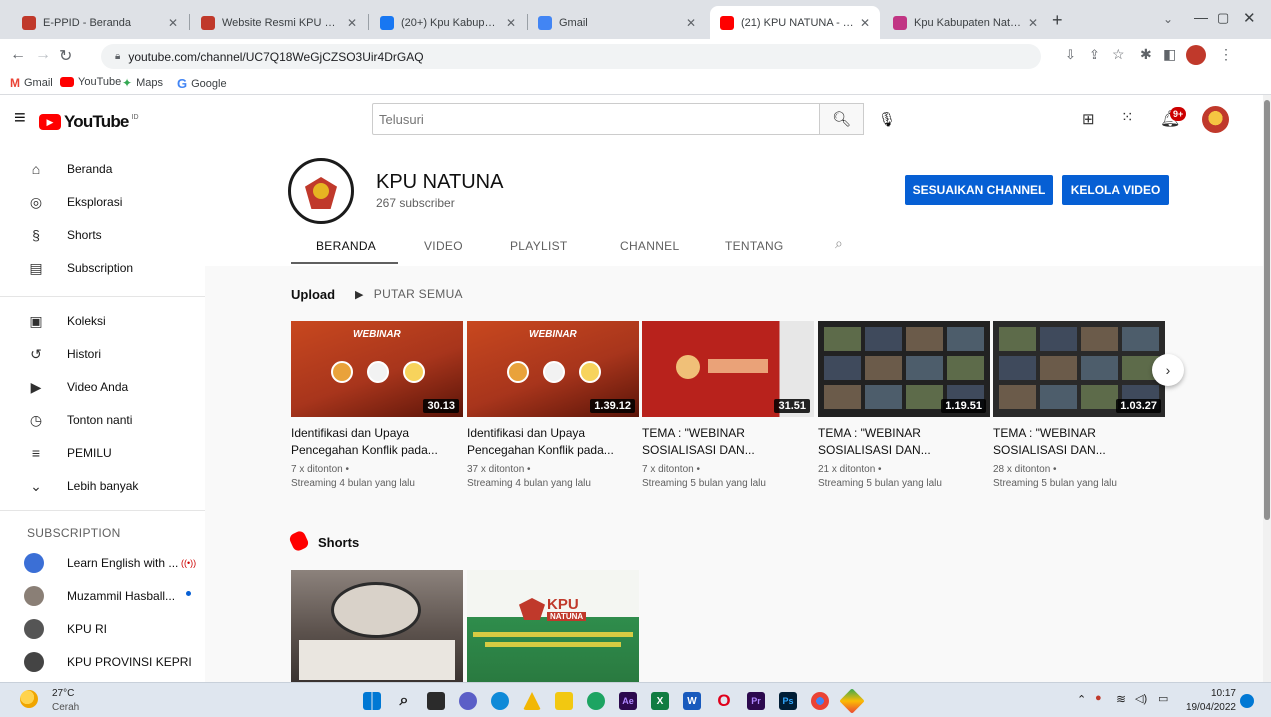 The image size is (1271, 717). I want to click on back-icon: ←, so click(18, 55).